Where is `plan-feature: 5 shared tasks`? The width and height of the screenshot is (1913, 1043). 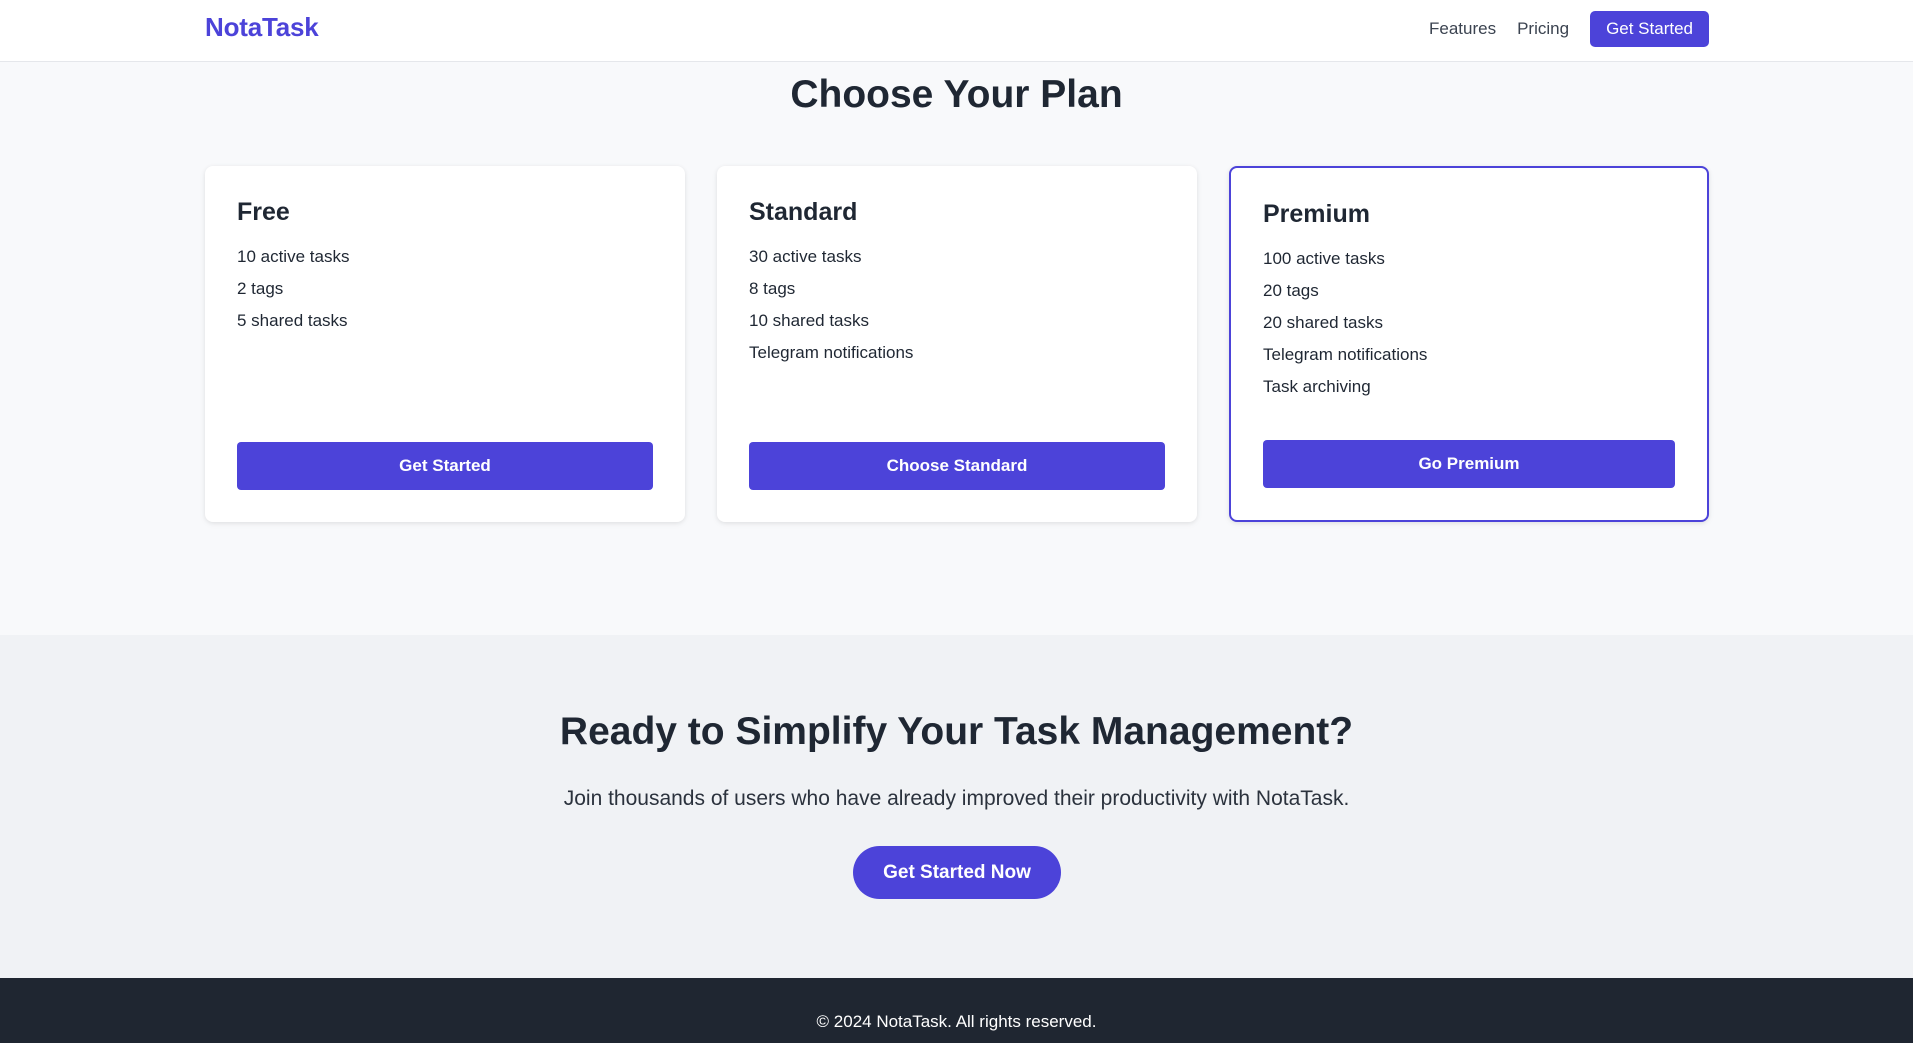 plan-feature: 5 shared tasks is located at coordinates (292, 320).